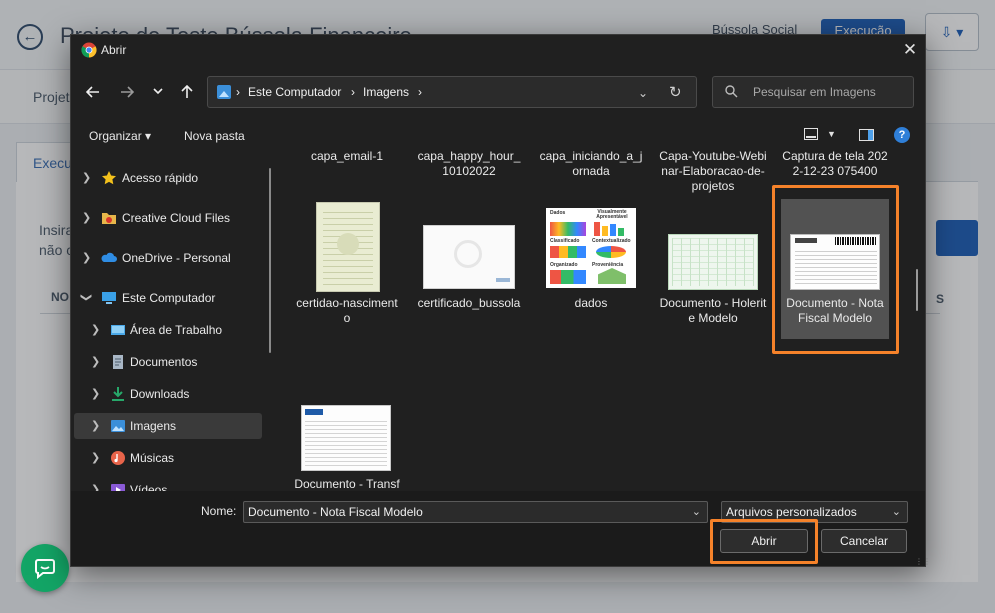  I want to click on sidebar-item-label: Este Computador, so click(169, 298).